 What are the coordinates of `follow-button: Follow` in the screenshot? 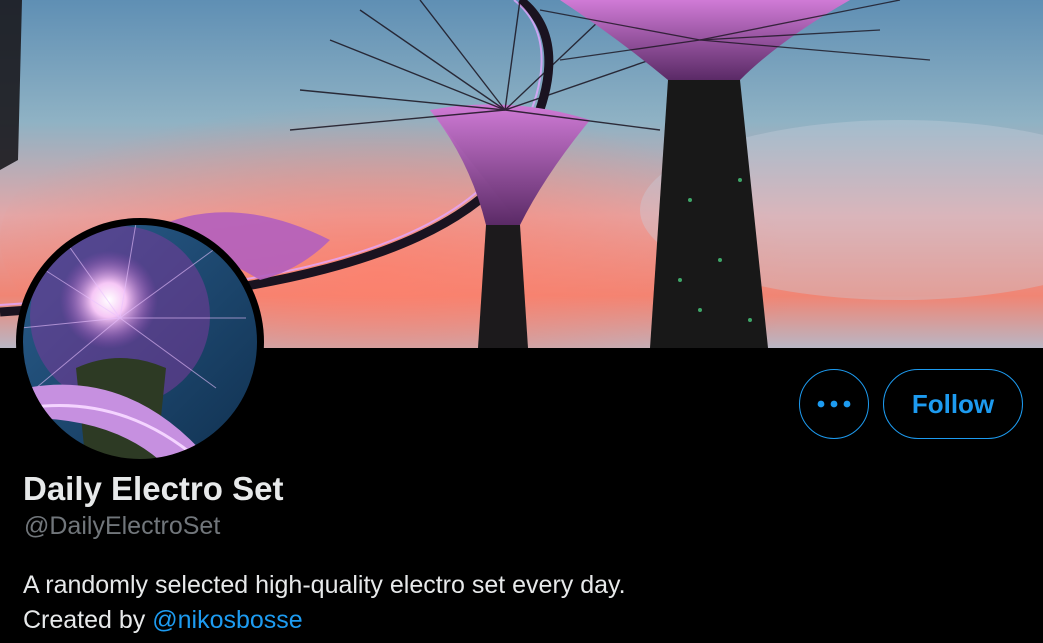 It's located at (953, 404).